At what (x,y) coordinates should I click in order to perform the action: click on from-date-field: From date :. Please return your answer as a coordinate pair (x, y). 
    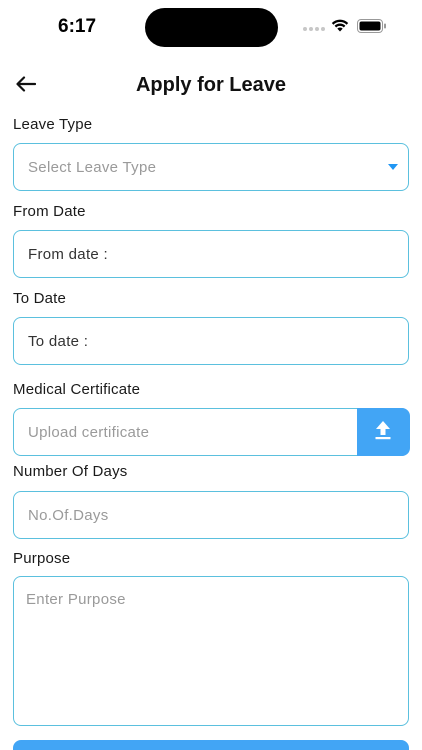
    Looking at the image, I should click on (211, 254).